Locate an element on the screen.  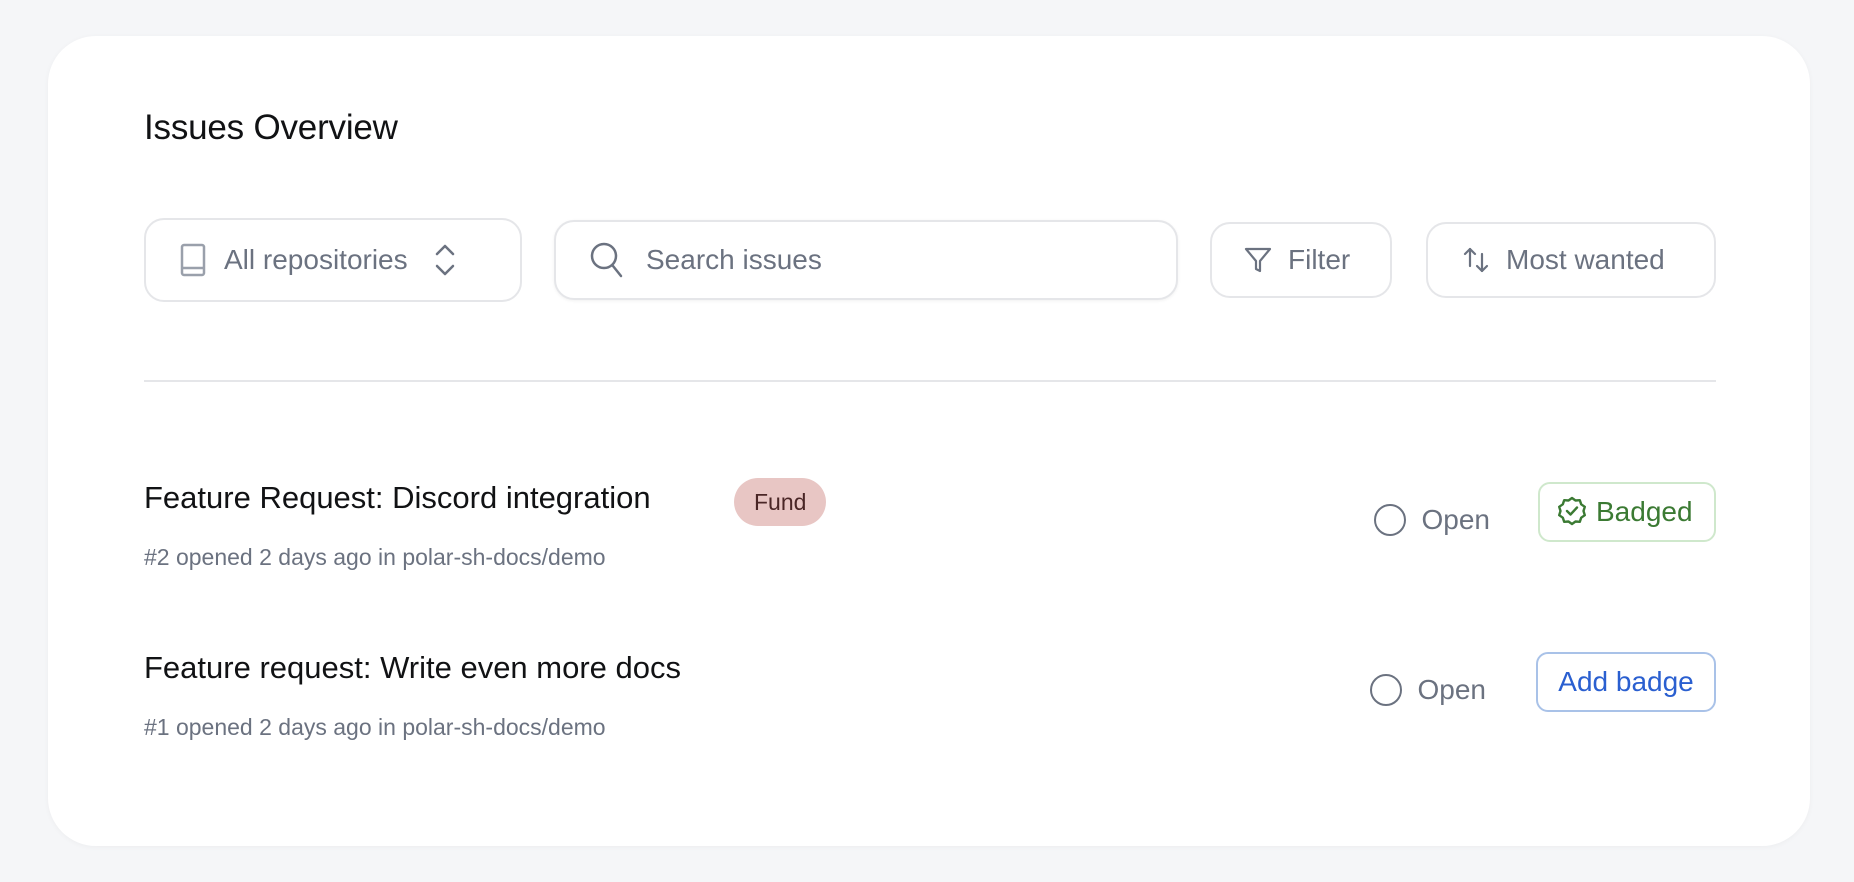
badged-button: Badged is located at coordinates (1627, 512).